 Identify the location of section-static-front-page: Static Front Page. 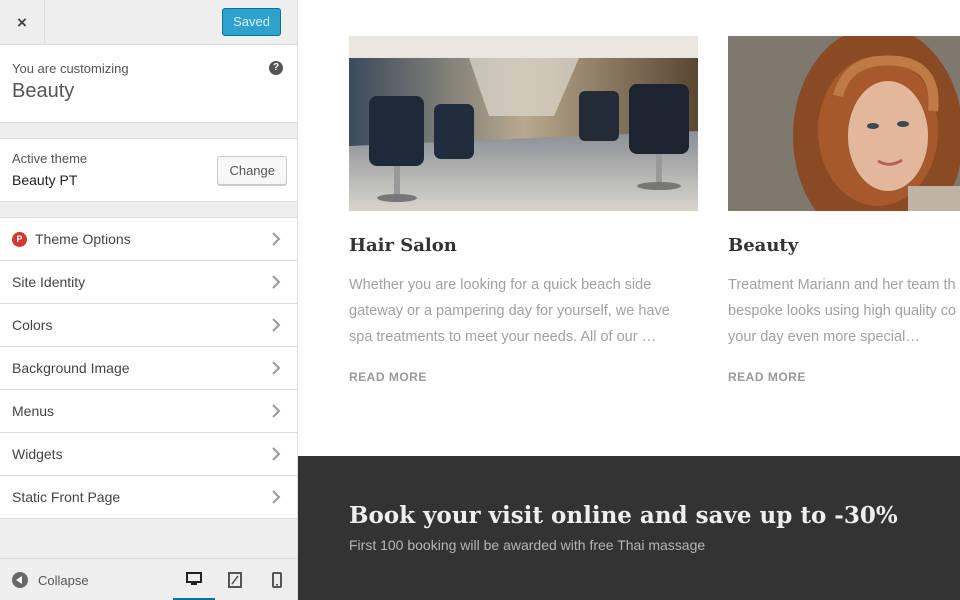
(148, 497).